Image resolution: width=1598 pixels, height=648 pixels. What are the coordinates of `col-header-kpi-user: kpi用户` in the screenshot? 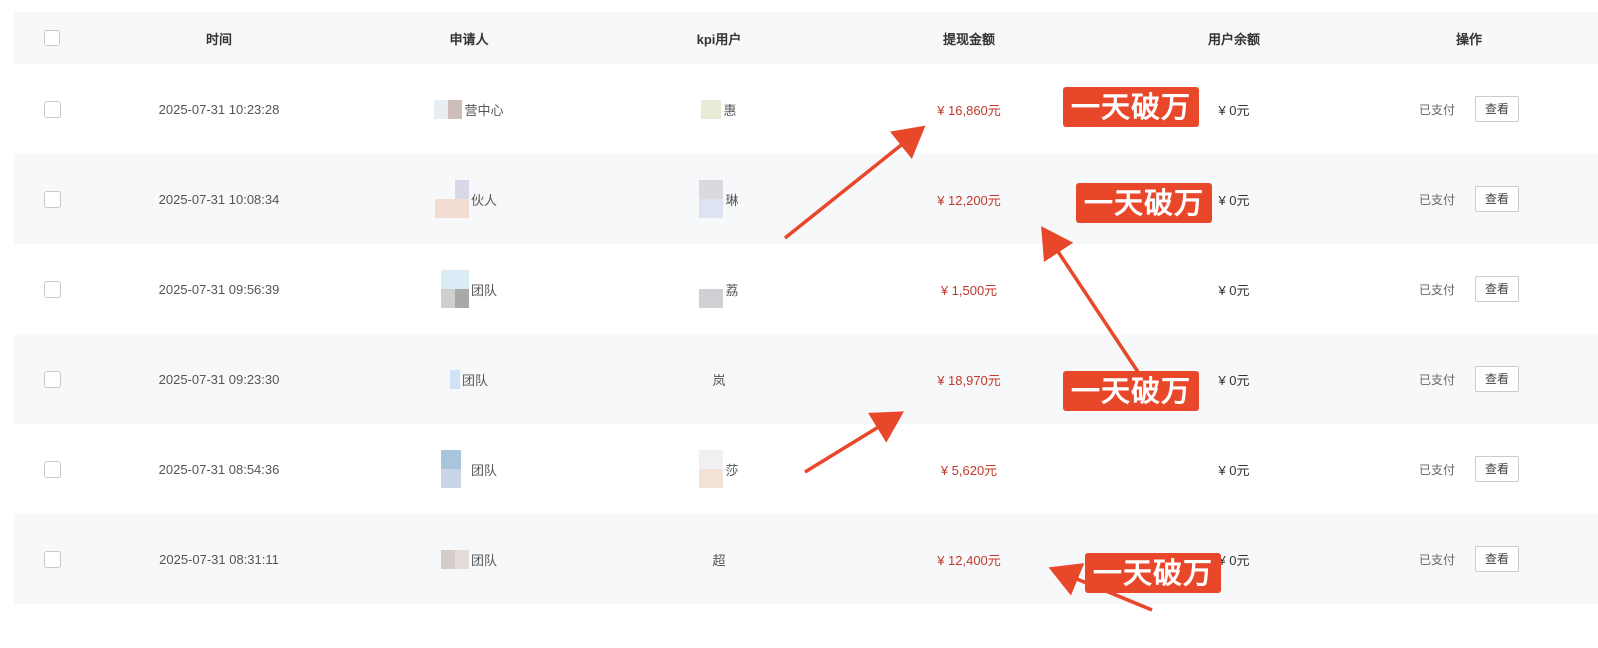 It's located at (719, 39).